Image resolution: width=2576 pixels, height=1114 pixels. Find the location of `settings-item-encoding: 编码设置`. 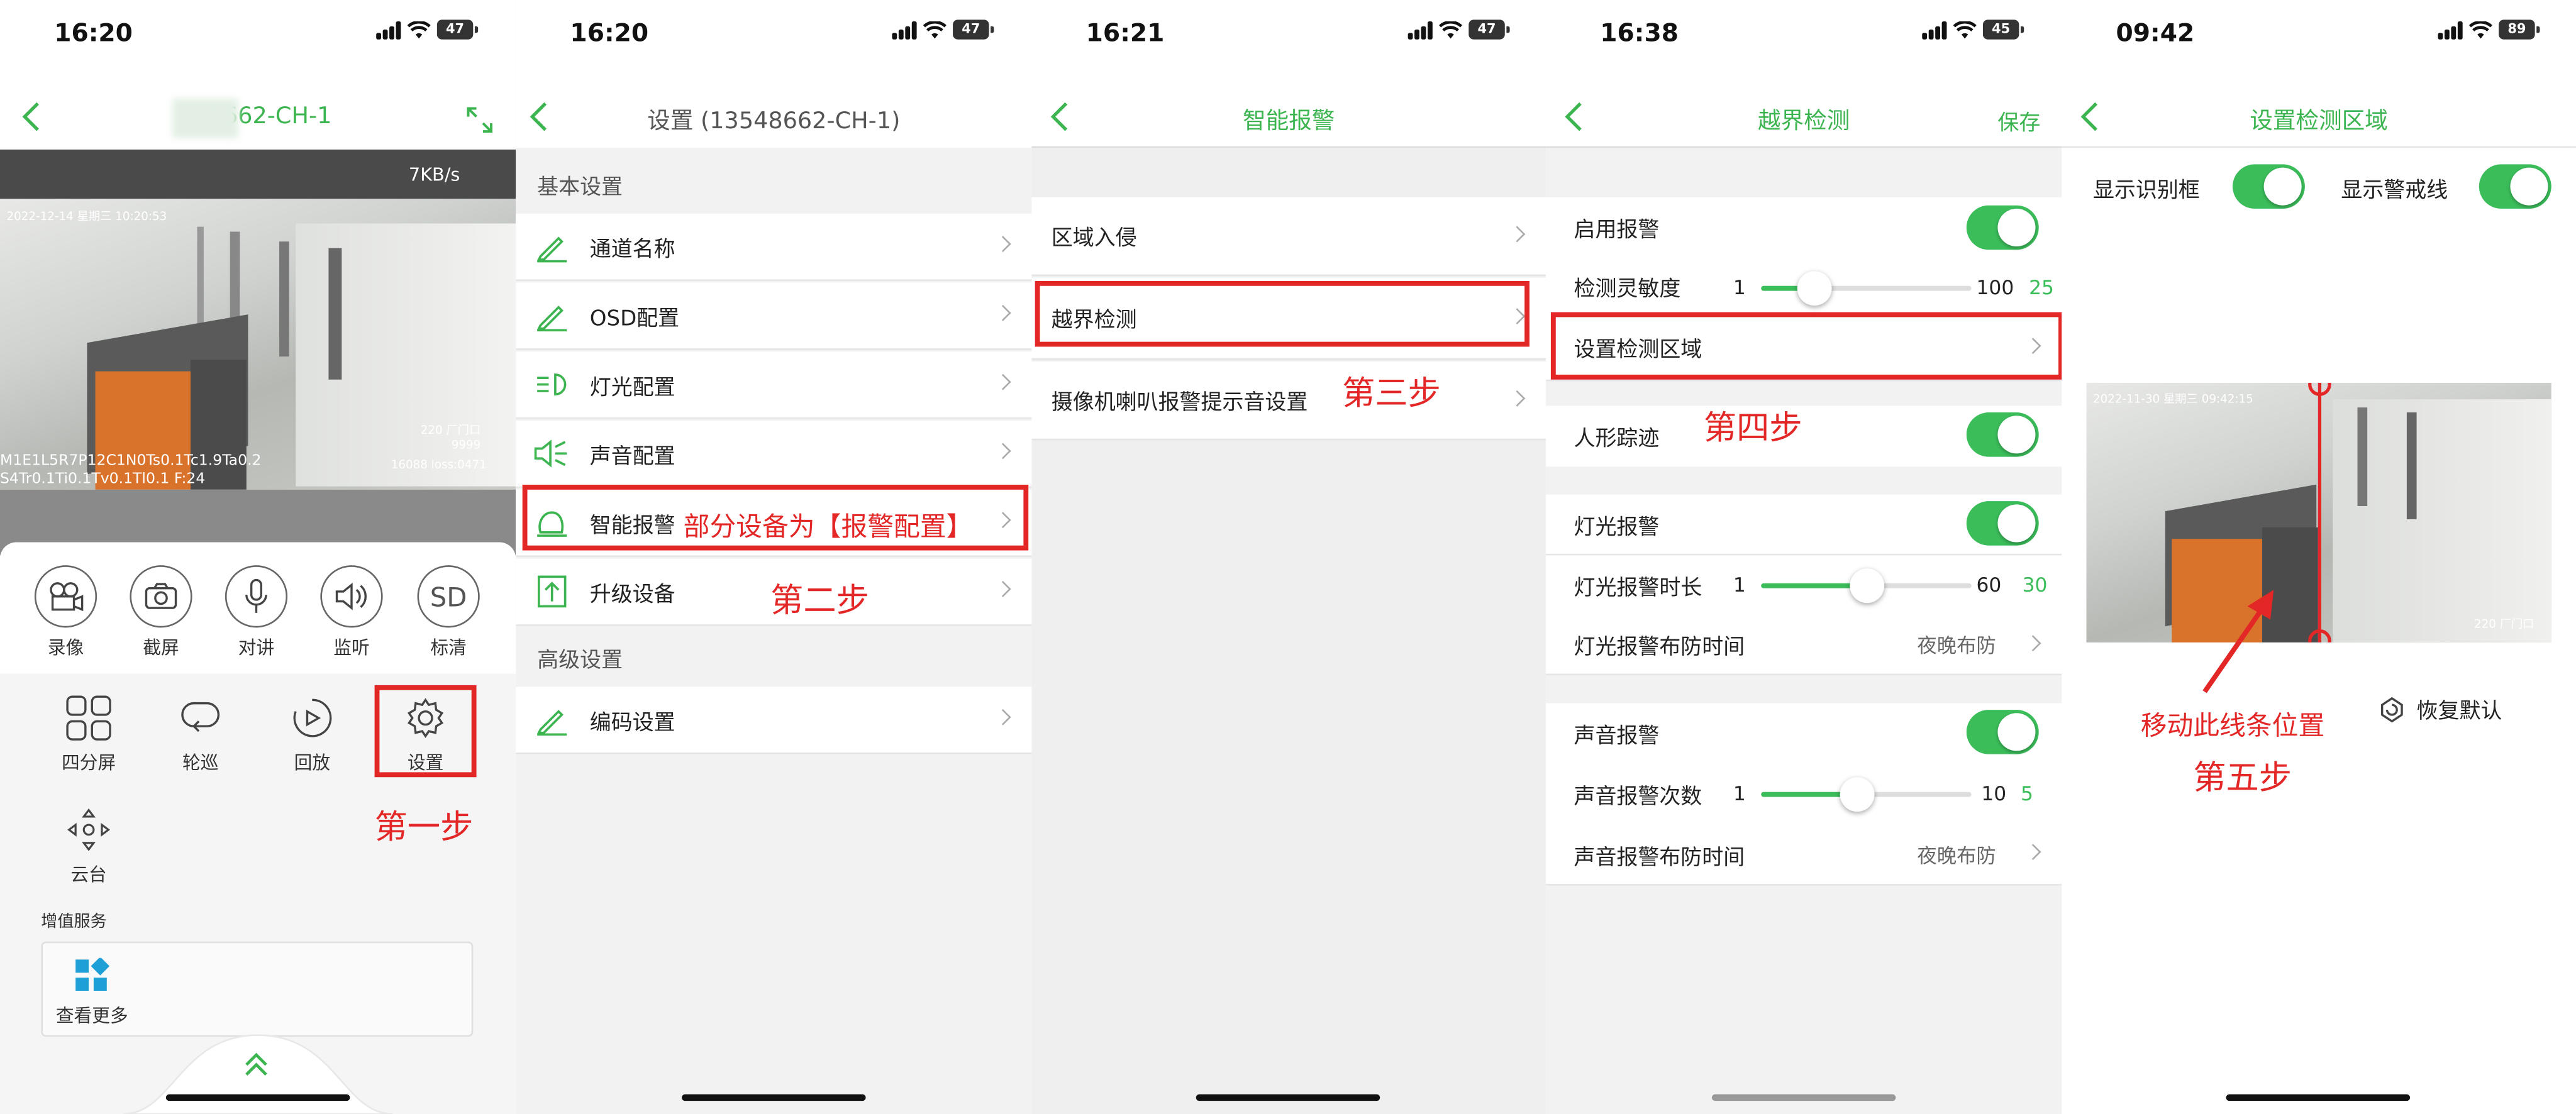

settings-item-encoding: 编码设置 is located at coordinates (774, 720).